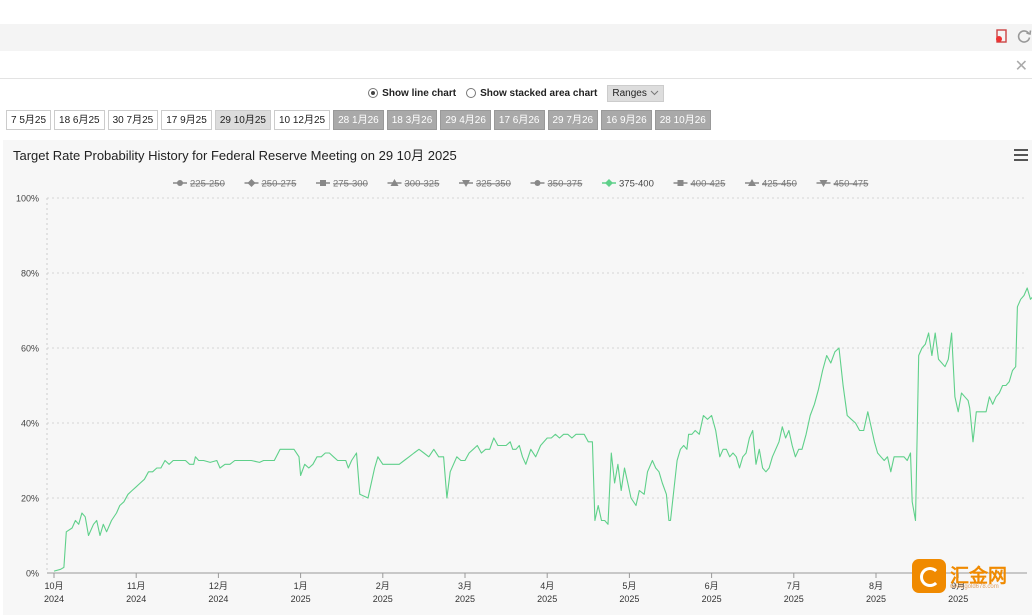  I want to click on x-tick-month: 1月, so click(301, 586).